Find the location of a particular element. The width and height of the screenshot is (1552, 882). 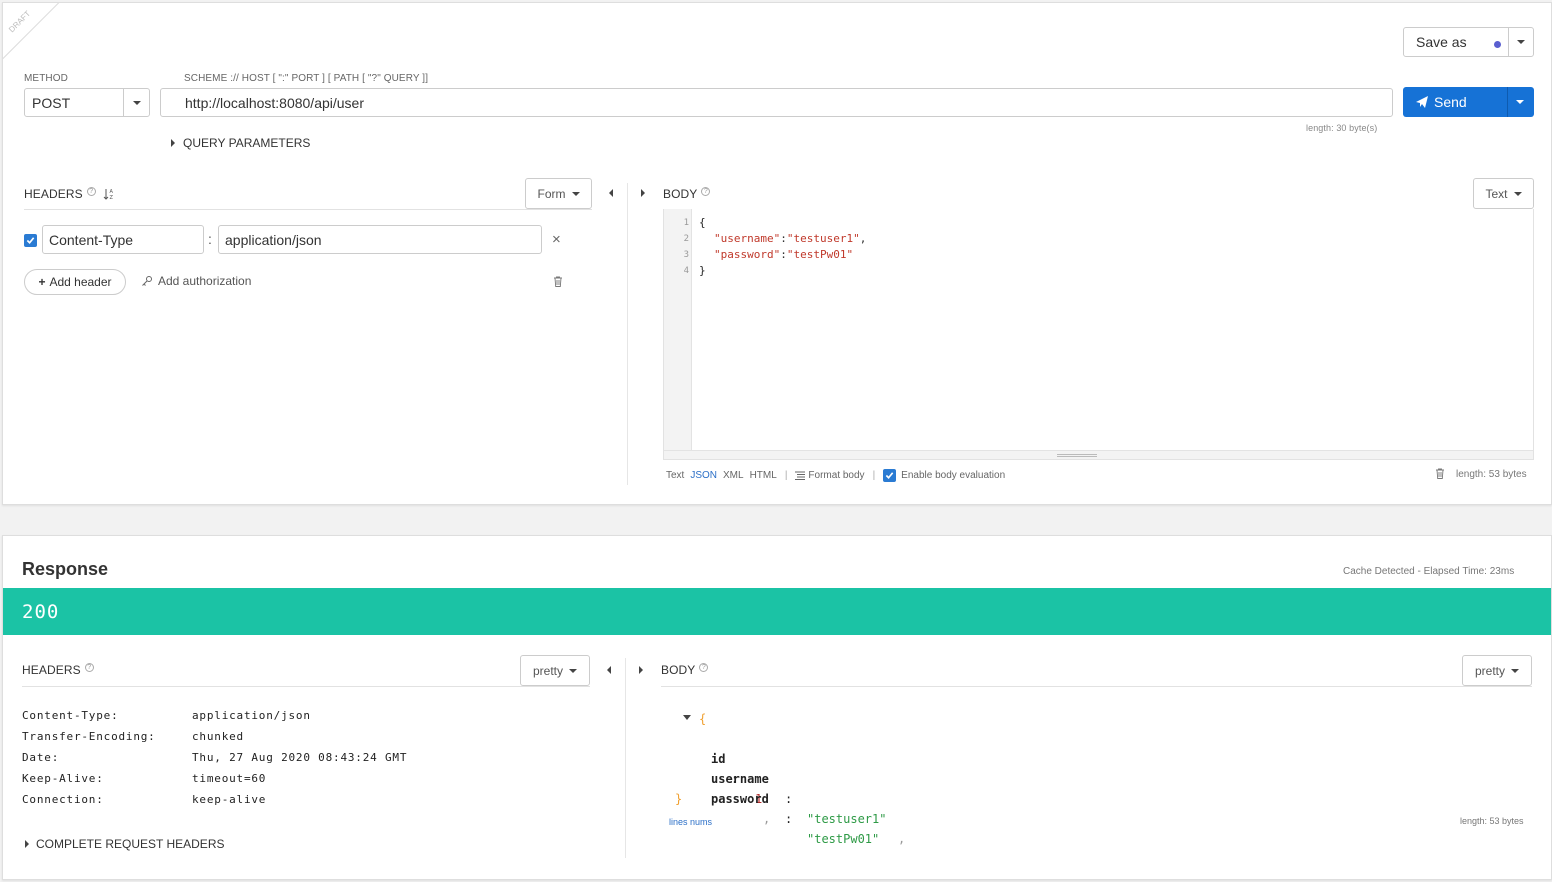

response-header-key: Transfer-Encoding: is located at coordinates (89, 736).